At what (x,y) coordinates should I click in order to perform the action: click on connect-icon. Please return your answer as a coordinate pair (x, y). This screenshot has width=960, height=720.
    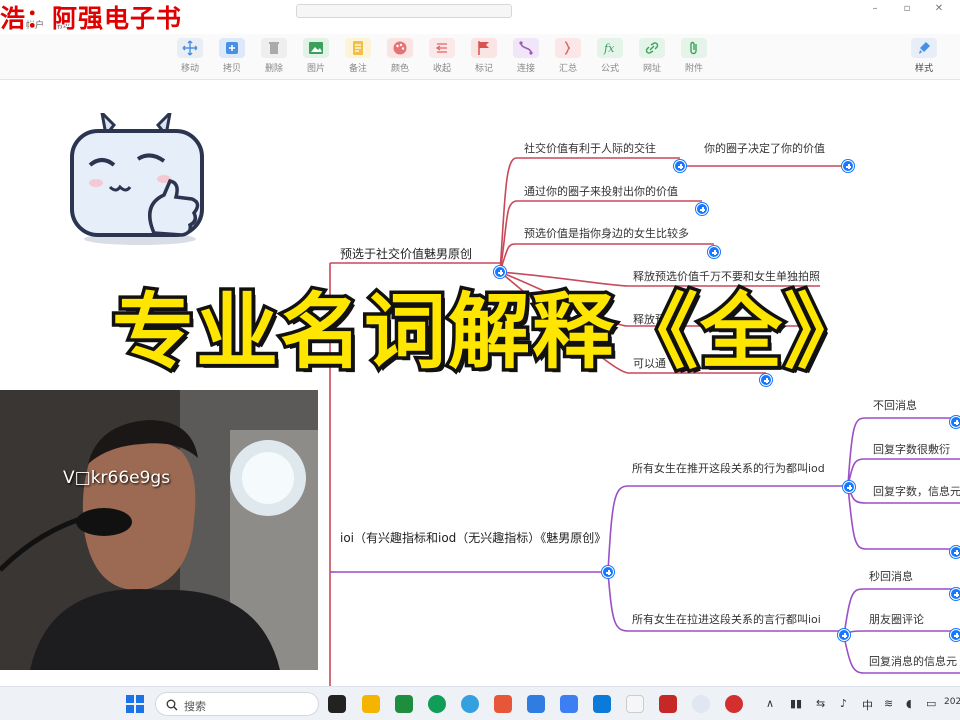
    Looking at the image, I should click on (526, 48).